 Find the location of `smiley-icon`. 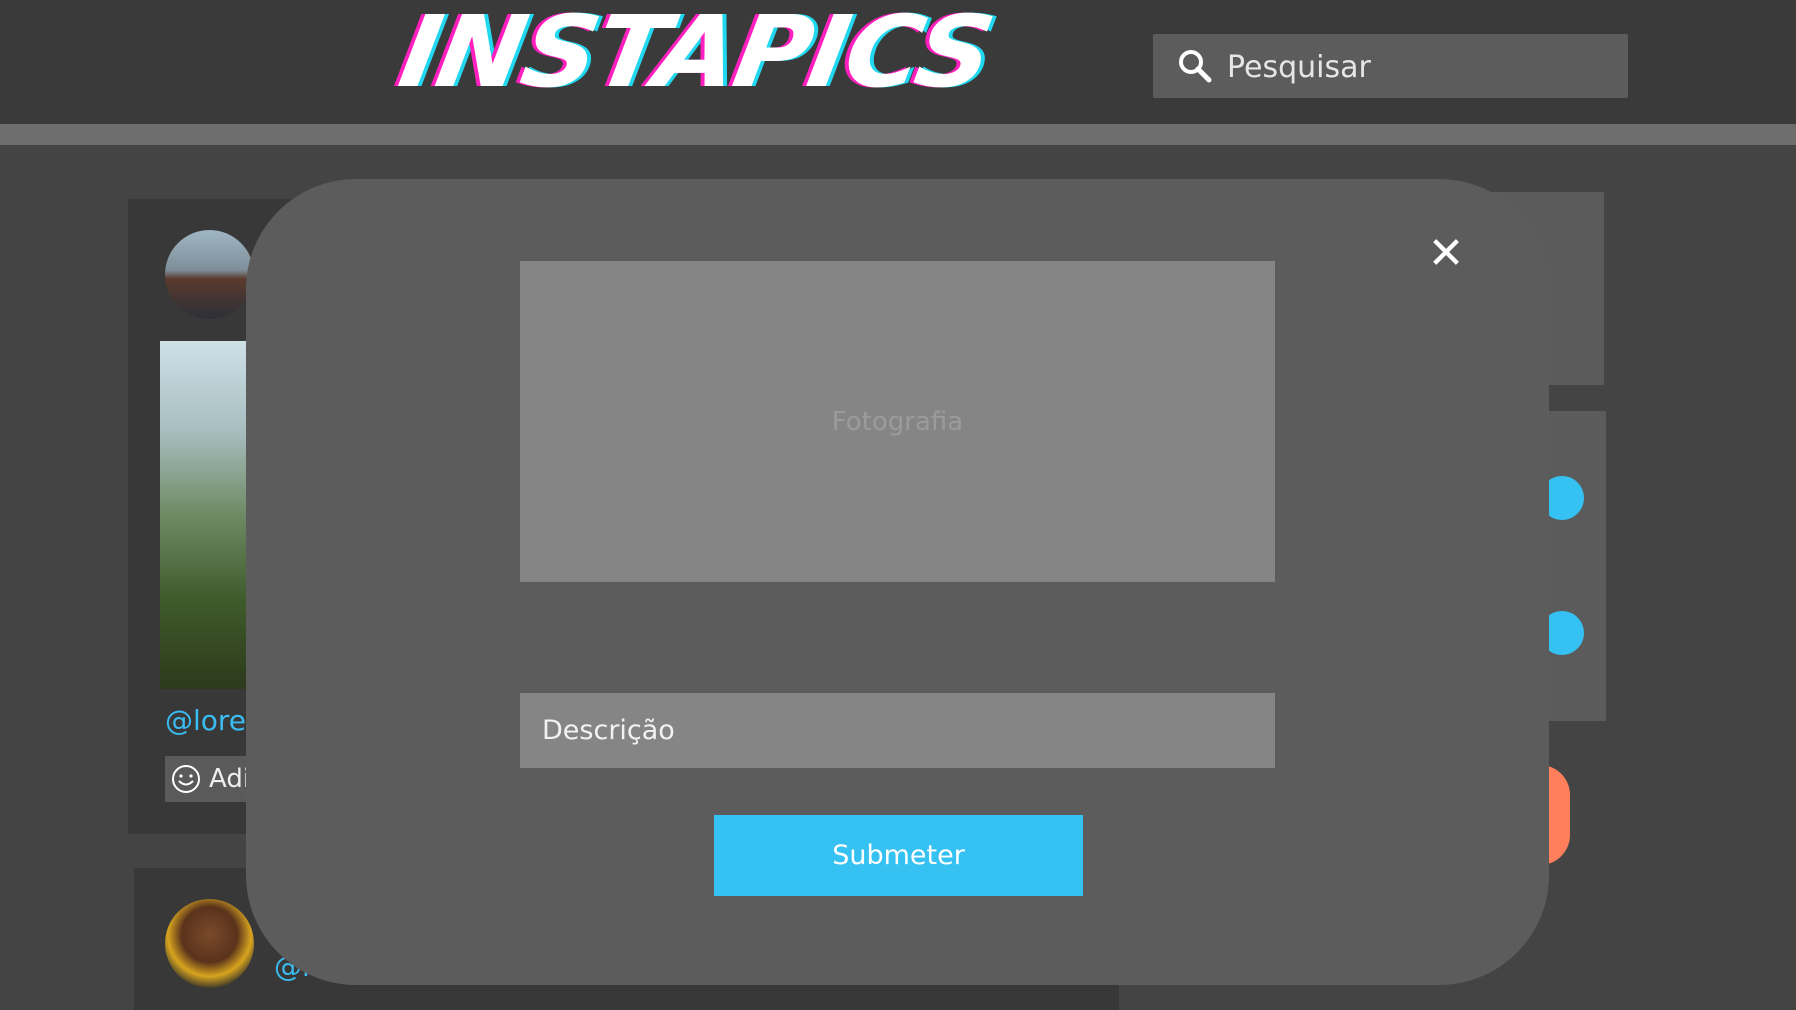

smiley-icon is located at coordinates (186, 779).